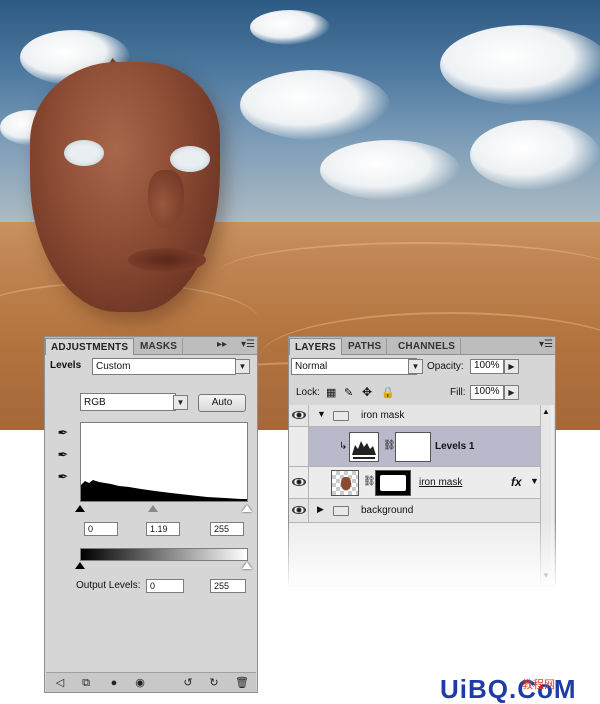  Describe the element at coordinates (188, 683) in the screenshot. I see `previous-state-icon: ↺` at that location.